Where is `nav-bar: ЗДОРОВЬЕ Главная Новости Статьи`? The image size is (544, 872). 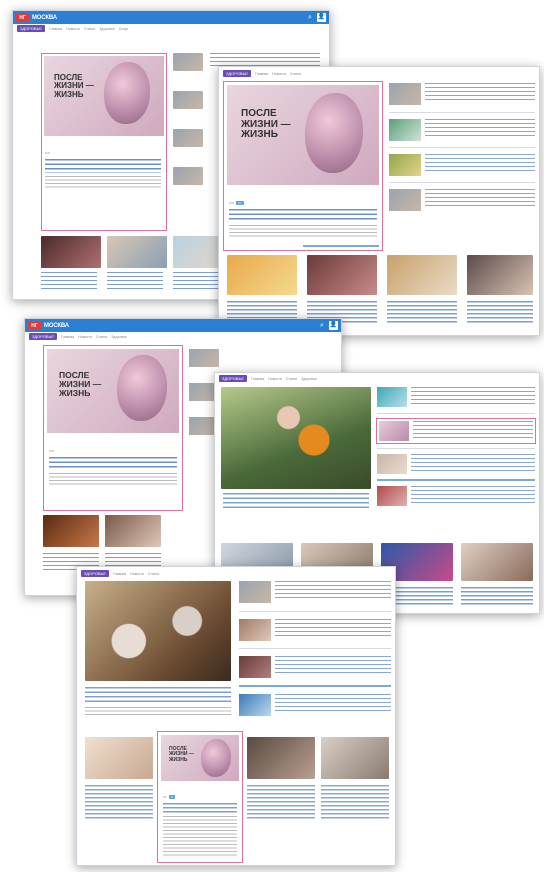
nav-bar: ЗДОРОВЬЕ Главная Новости Статьи is located at coordinates (236, 573).